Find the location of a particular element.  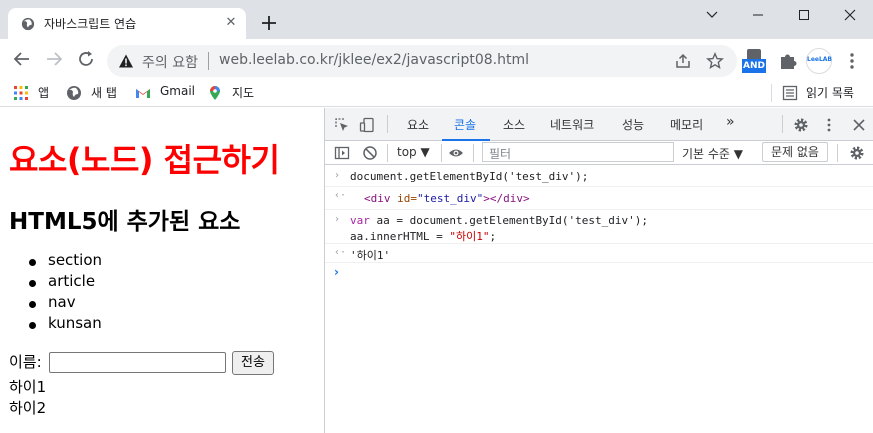

tab-elements: 요소 is located at coordinates (418, 124).